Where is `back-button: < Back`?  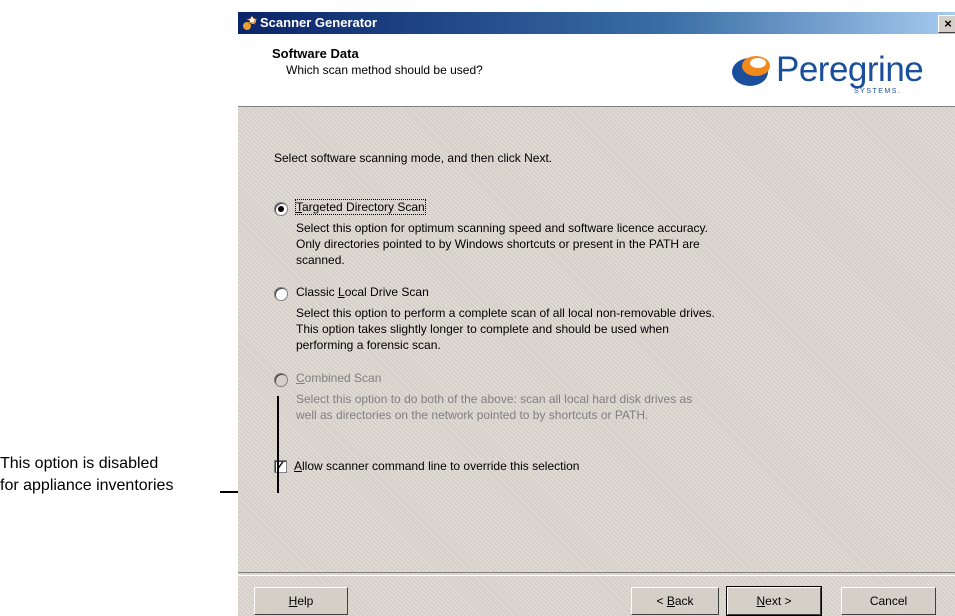
back-button: < Back is located at coordinates (675, 601).